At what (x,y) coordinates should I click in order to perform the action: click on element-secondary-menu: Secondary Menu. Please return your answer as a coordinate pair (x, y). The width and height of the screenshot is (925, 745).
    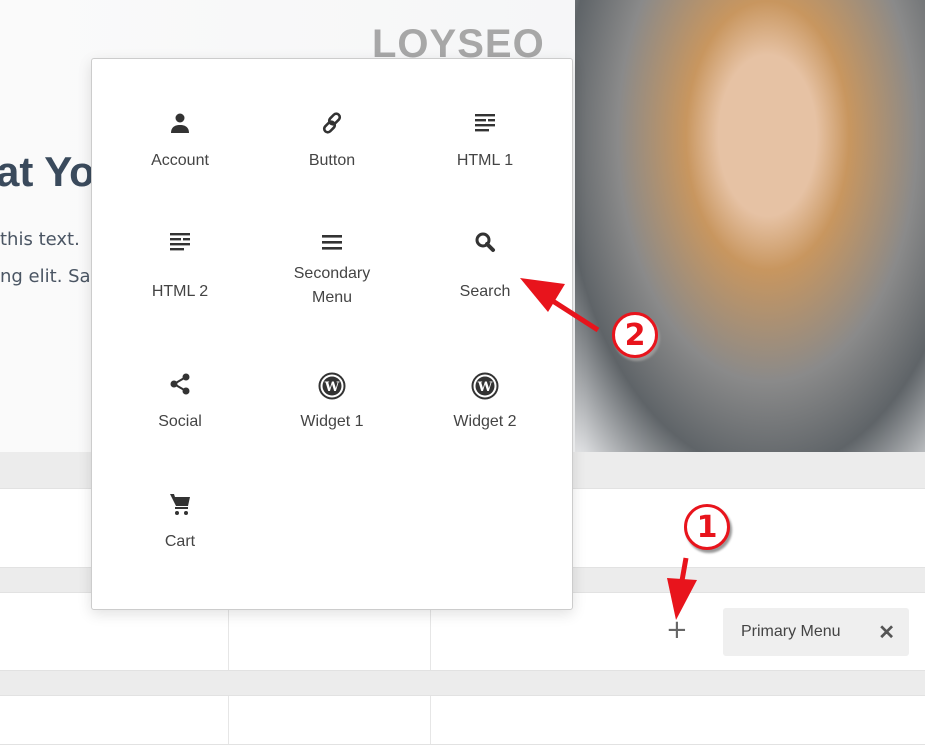
    Looking at the image, I should click on (332, 270).